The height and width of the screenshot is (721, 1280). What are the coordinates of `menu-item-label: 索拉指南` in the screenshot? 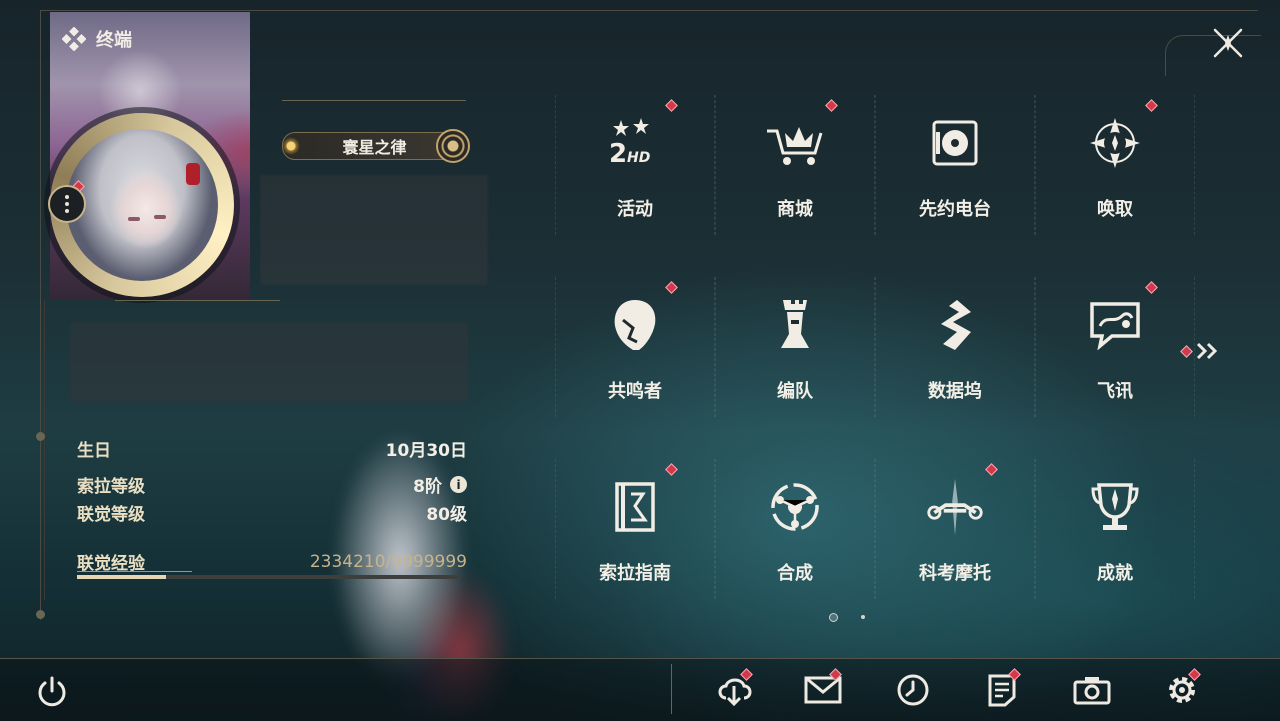 It's located at (635, 573).